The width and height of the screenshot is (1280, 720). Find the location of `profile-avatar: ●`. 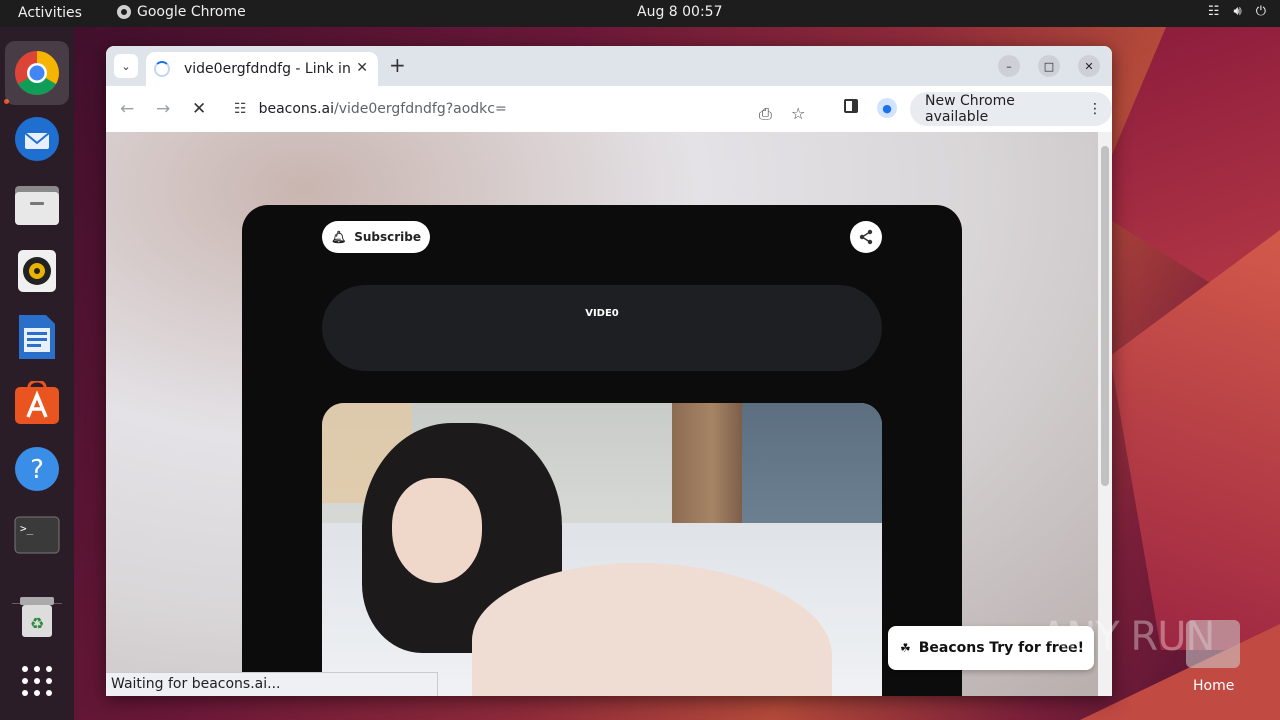

profile-avatar: ● is located at coordinates (887, 108).